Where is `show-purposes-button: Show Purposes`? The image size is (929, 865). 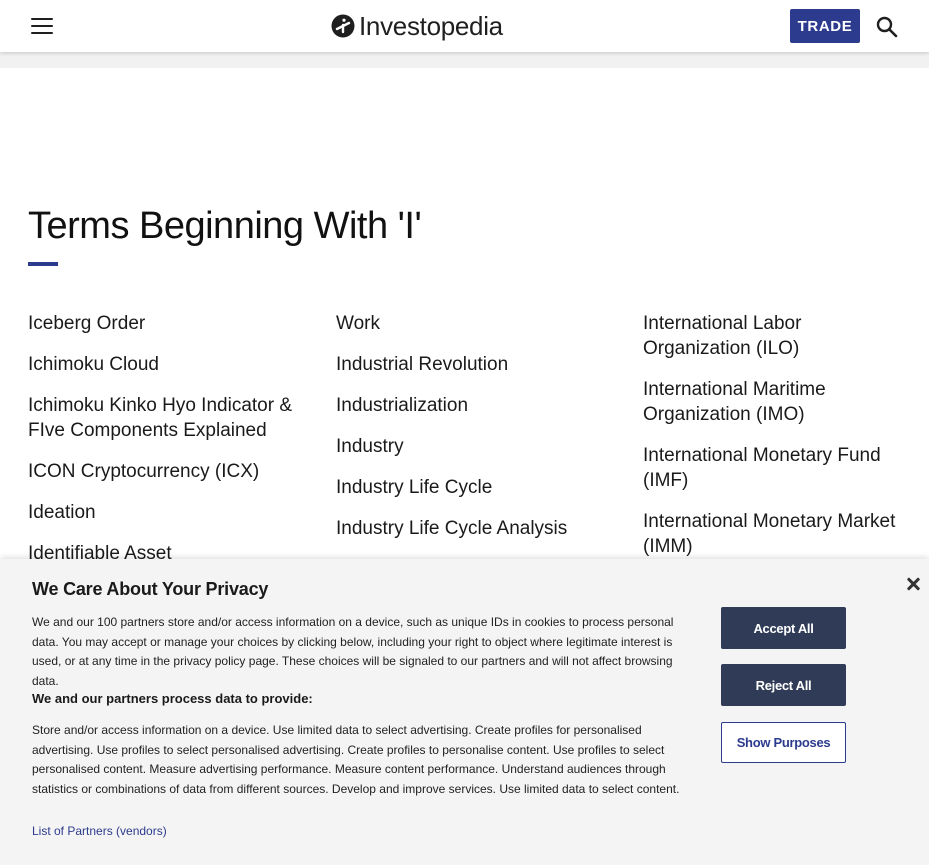 show-purposes-button: Show Purposes is located at coordinates (783, 742).